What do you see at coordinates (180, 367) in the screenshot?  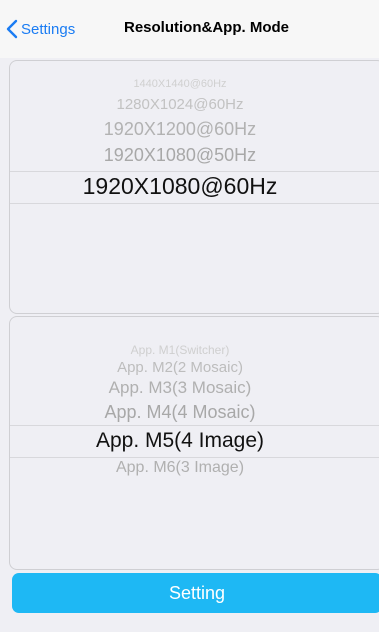 I see `mode-option: App. M2(2 Mosaic)` at bounding box center [180, 367].